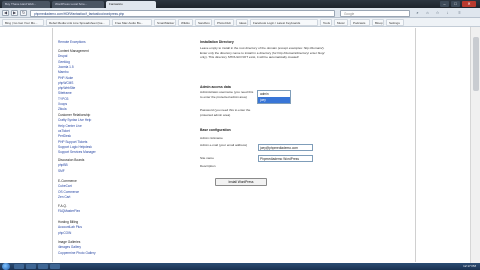 The height and width of the screenshot is (270, 480). Describe the element at coordinates (71, 160) in the screenshot. I see `group-heading: Discussion Boards` at that location.